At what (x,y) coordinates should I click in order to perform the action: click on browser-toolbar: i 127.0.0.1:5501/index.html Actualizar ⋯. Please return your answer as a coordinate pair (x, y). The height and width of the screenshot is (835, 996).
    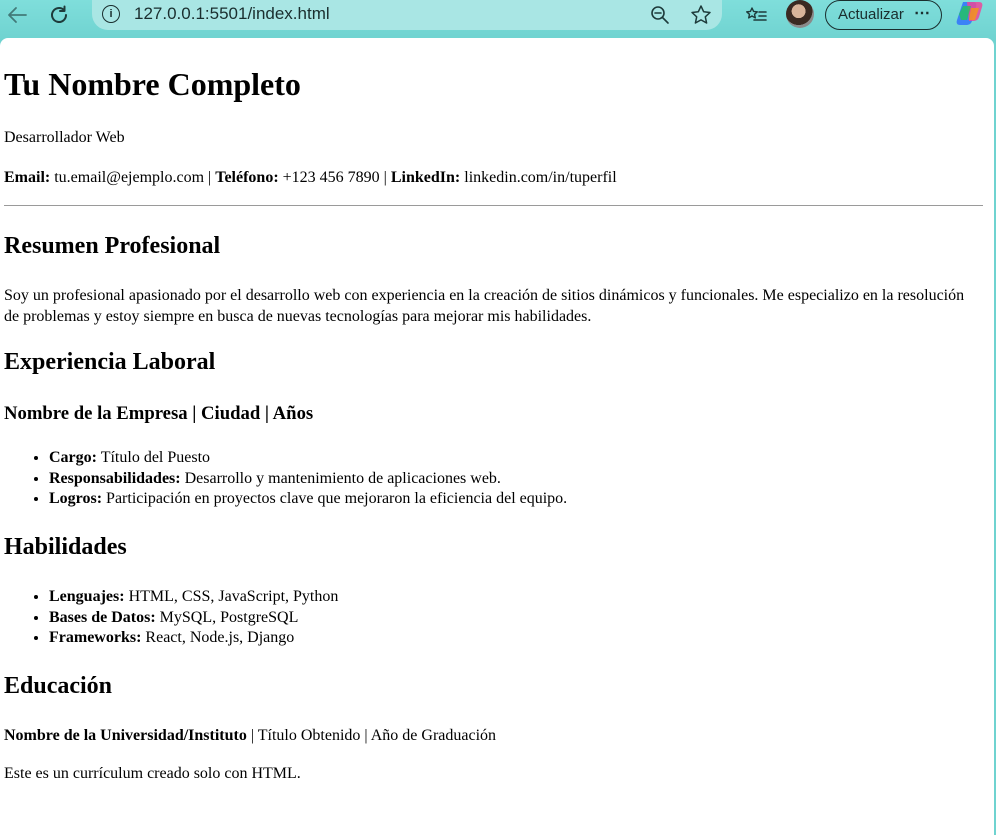
    Looking at the image, I should click on (498, 20).